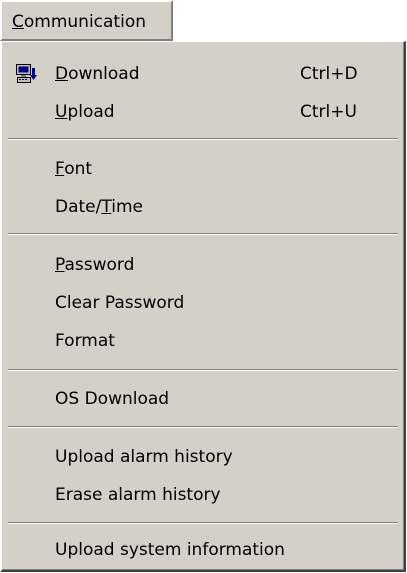 The width and height of the screenshot is (407, 573). Describe the element at coordinates (138, 495) in the screenshot. I see `menu-item-erase-alarm-history-label: Erase alarm history` at that location.